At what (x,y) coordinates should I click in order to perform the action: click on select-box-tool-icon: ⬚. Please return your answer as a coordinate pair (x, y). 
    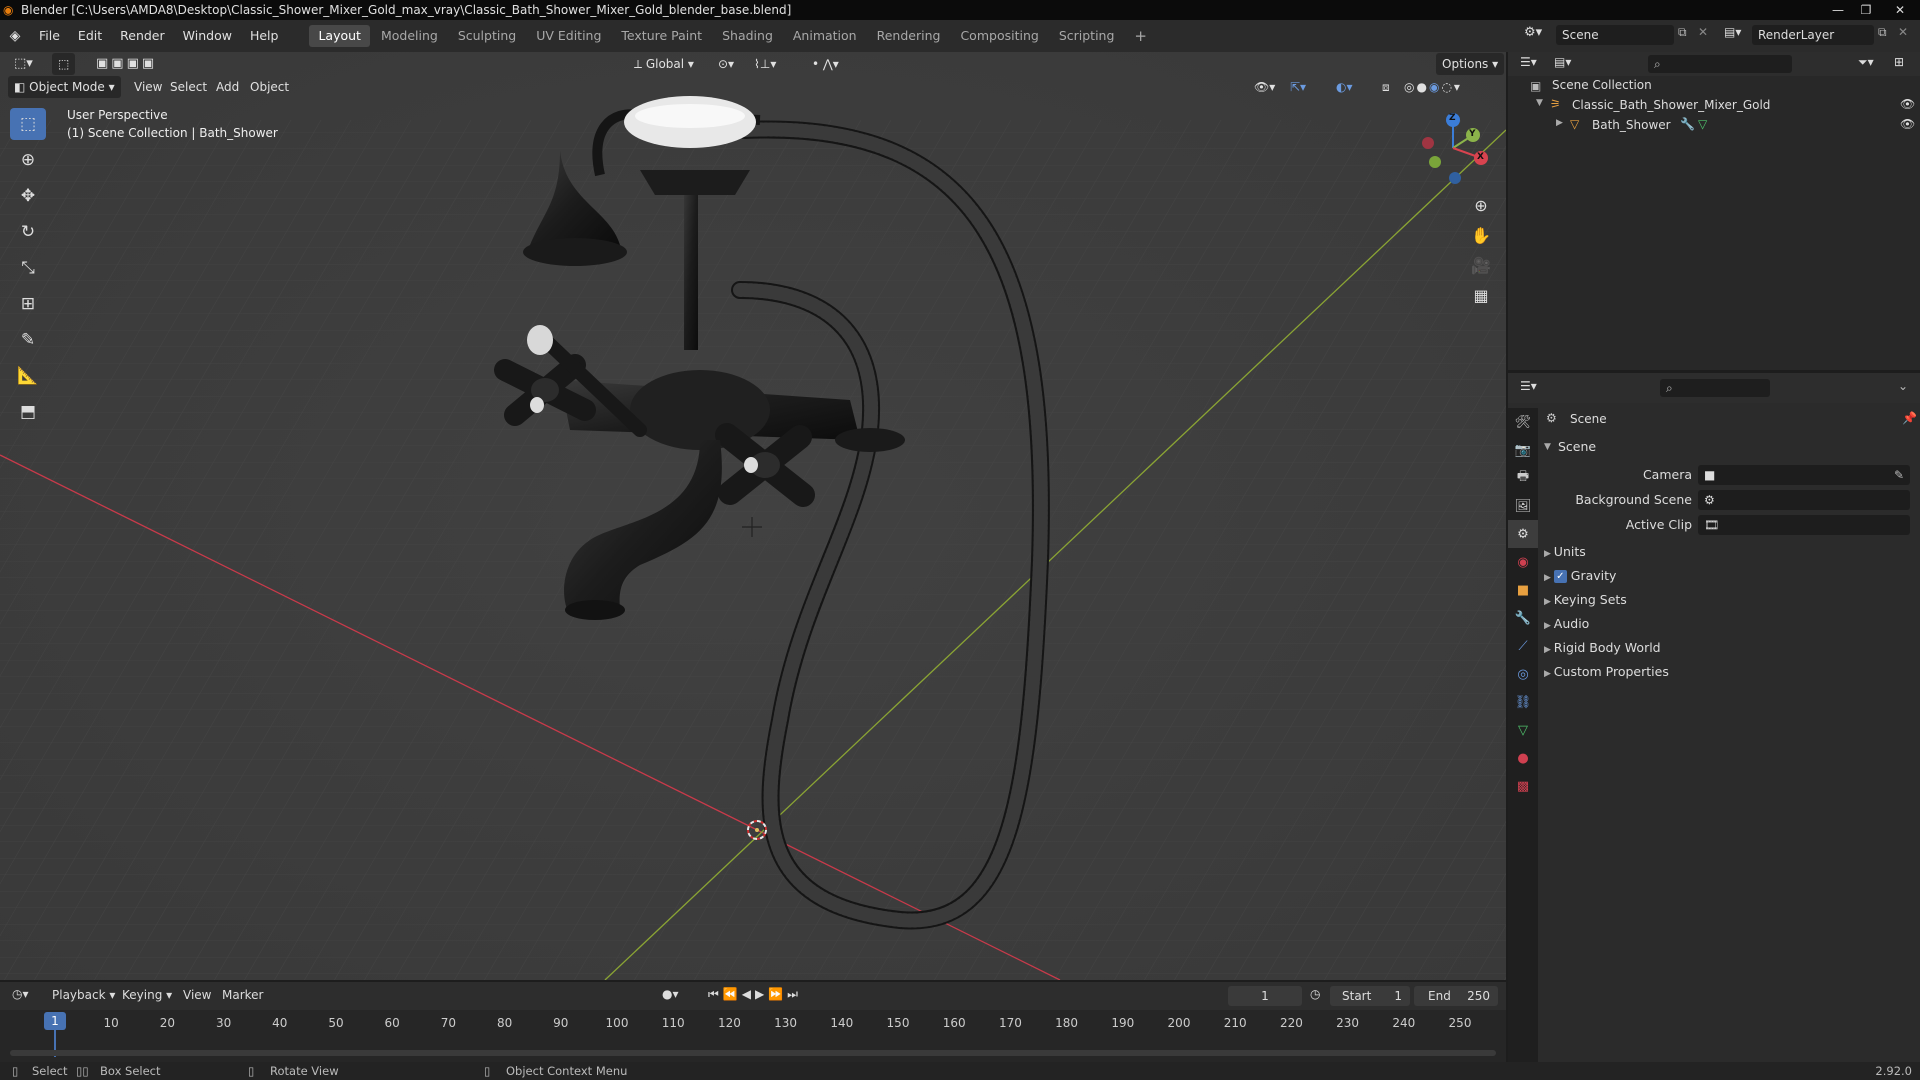
    Looking at the image, I should click on (28, 124).